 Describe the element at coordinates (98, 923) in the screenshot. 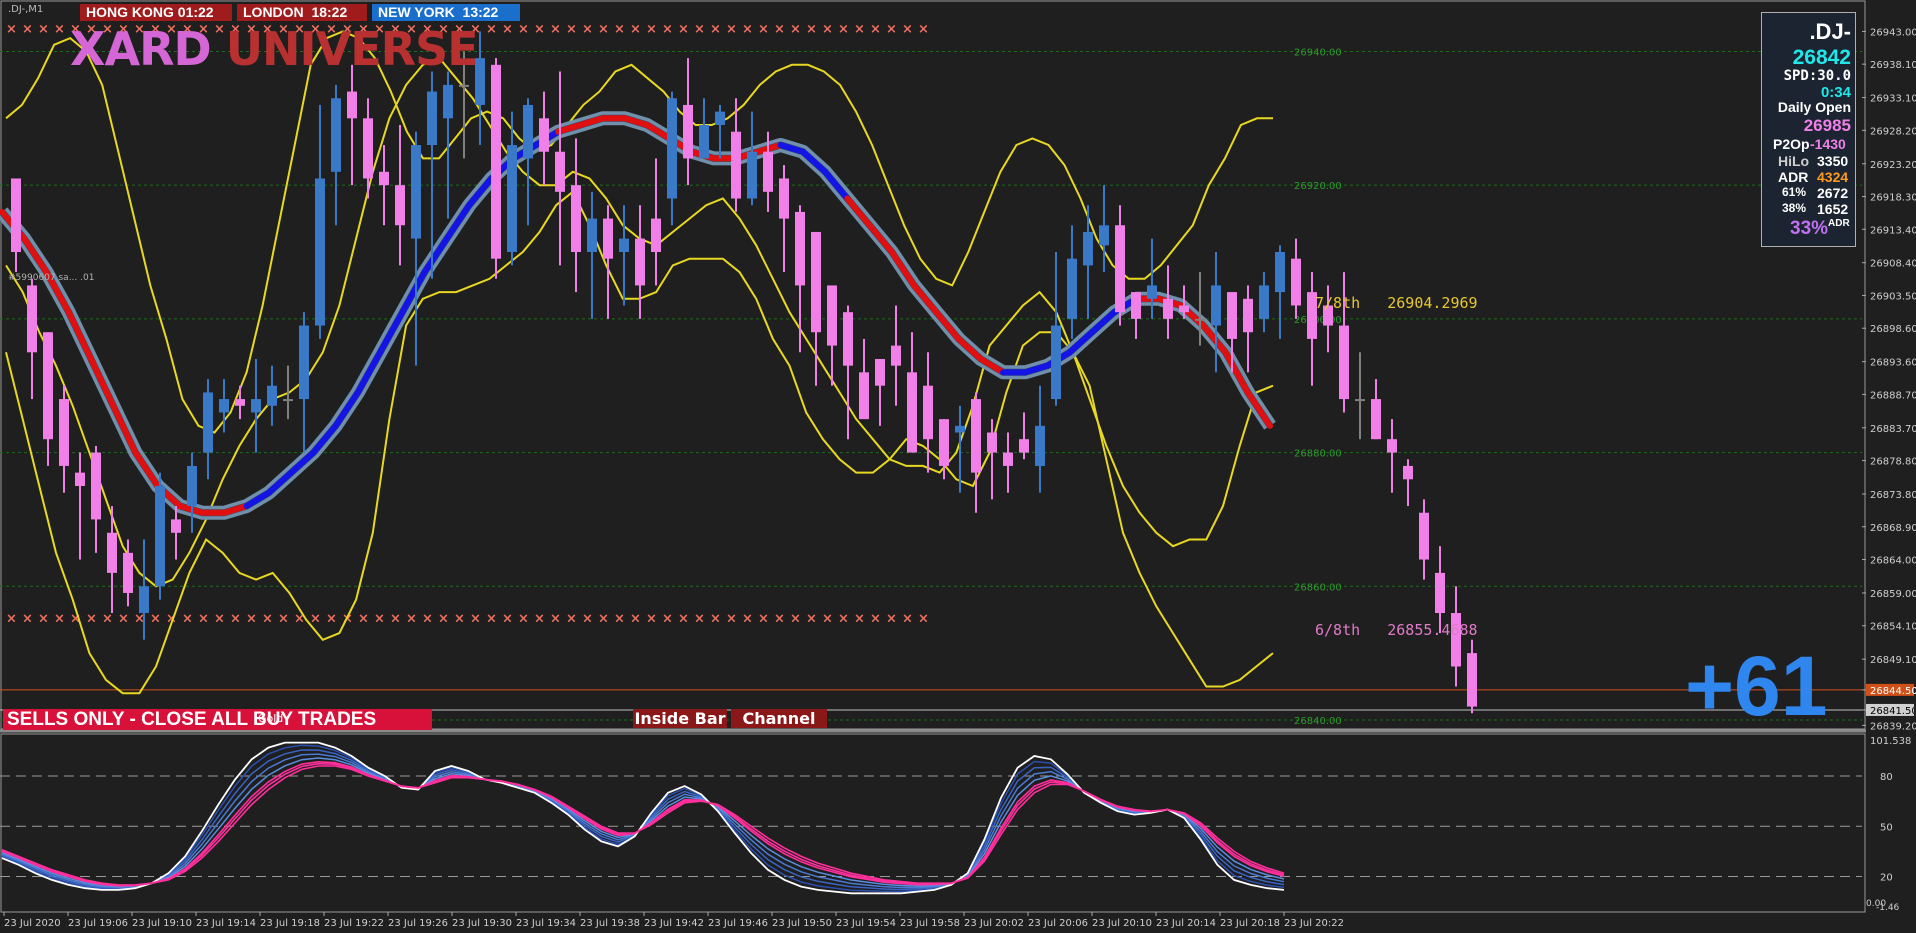

I see `time-tick-label: 23 Jul 19:06` at that location.